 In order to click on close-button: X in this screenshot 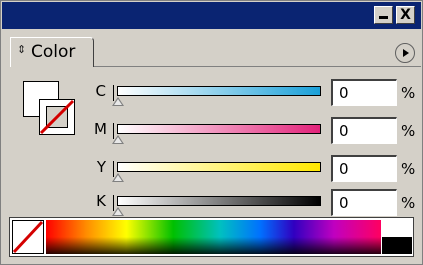, I will do `click(405, 15)`.